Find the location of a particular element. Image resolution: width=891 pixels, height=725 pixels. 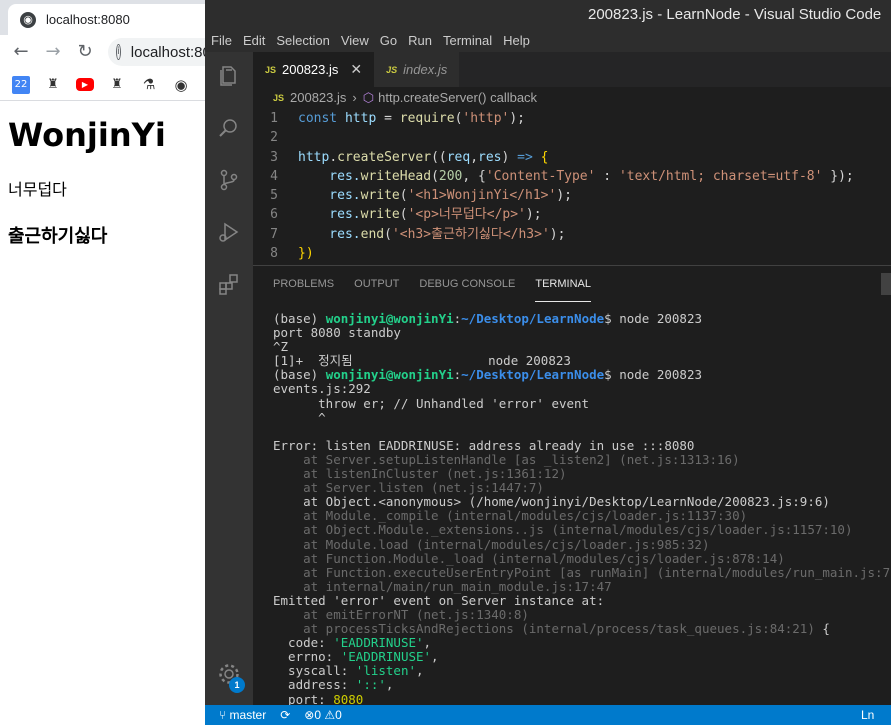

menu-run: Run is located at coordinates (420, 41).